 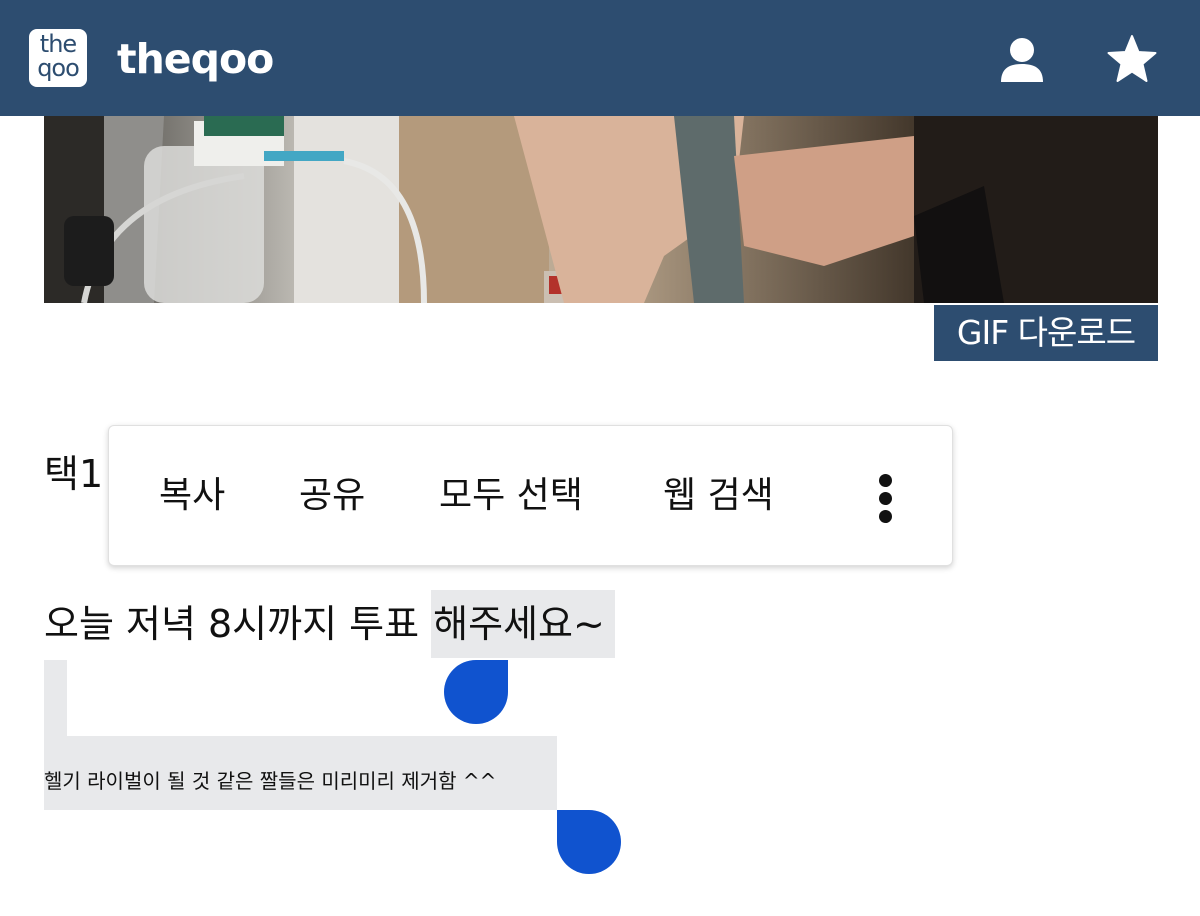 What do you see at coordinates (1046, 333) in the screenshot?
I see `gif-download-button: GIF 다운로드` at bounding box center [1046, 333].